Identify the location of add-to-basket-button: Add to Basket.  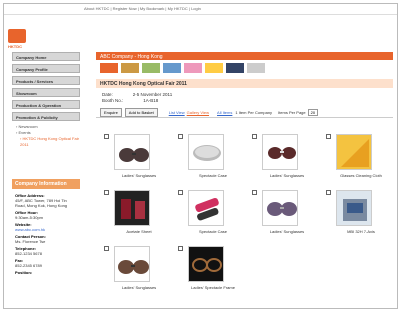
(141, 112).